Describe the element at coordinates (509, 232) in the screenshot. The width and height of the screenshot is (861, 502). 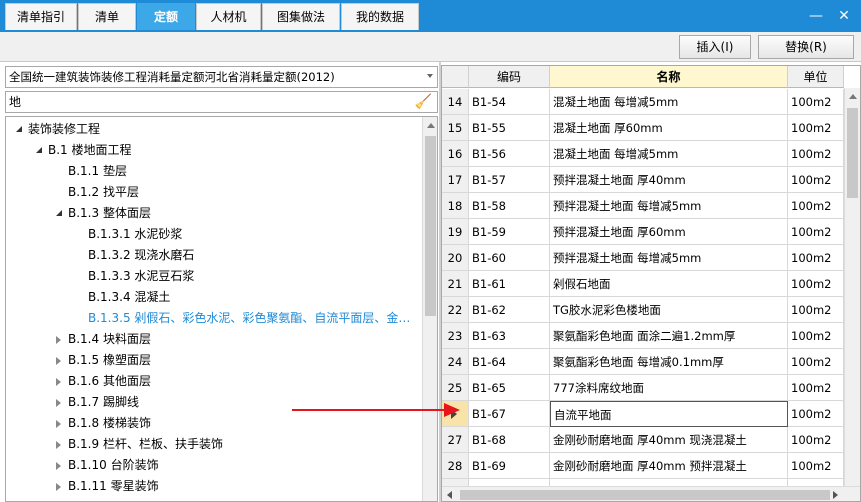
I see `cell-code: B1-59` at that location.